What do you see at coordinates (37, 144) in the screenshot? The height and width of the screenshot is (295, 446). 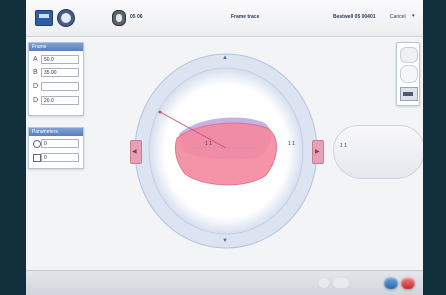 I see `adjust-icon` at bounding box center [37, 144].